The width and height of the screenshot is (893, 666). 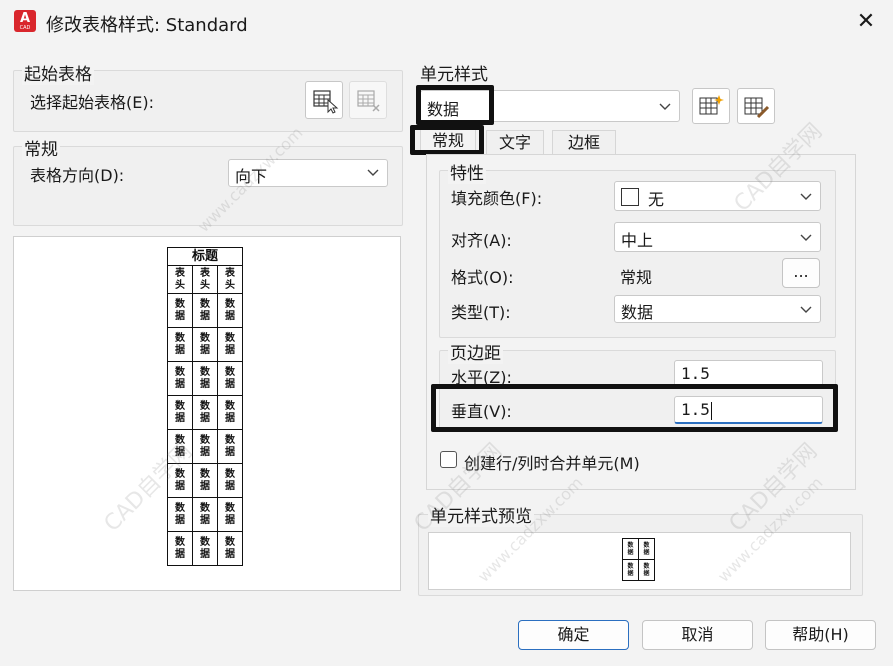 What do you see at coordinates (481, 240) in the screenshot?
I see `alignment-label: 对齐(A):` at bounding box center [481, 240].